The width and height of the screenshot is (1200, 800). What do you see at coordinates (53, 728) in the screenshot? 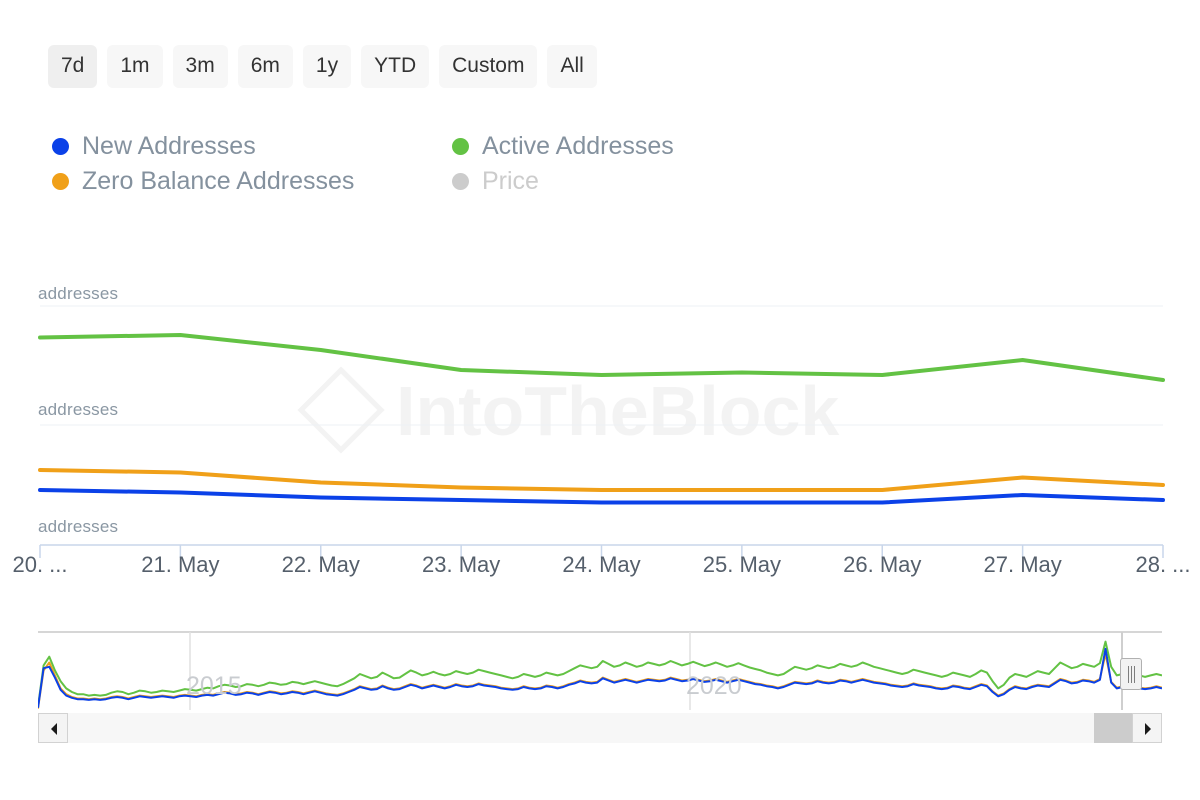
I see `scroll-left-button` at bounding box center [53, 728].